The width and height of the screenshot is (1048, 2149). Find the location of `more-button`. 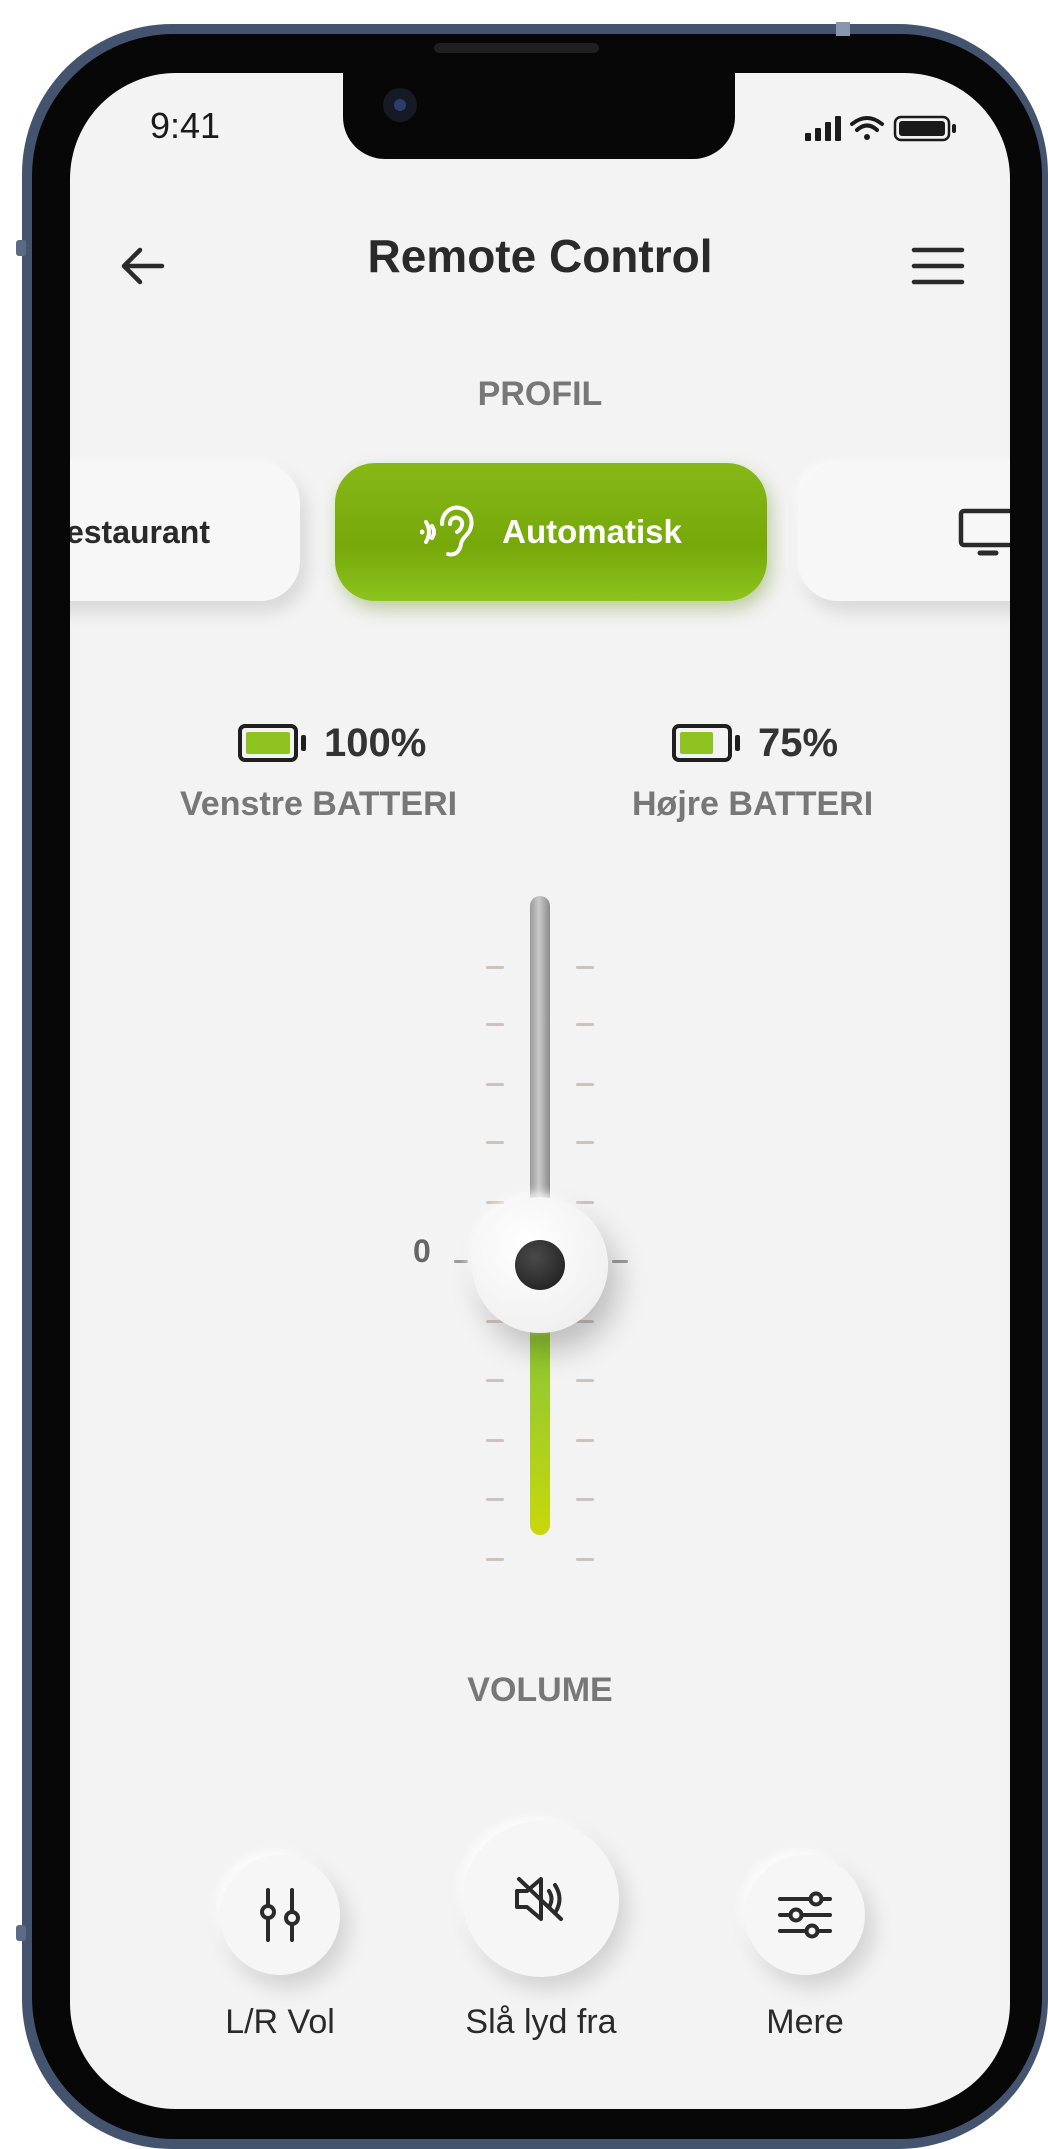

more-button is located at coordinates (805, 1915).